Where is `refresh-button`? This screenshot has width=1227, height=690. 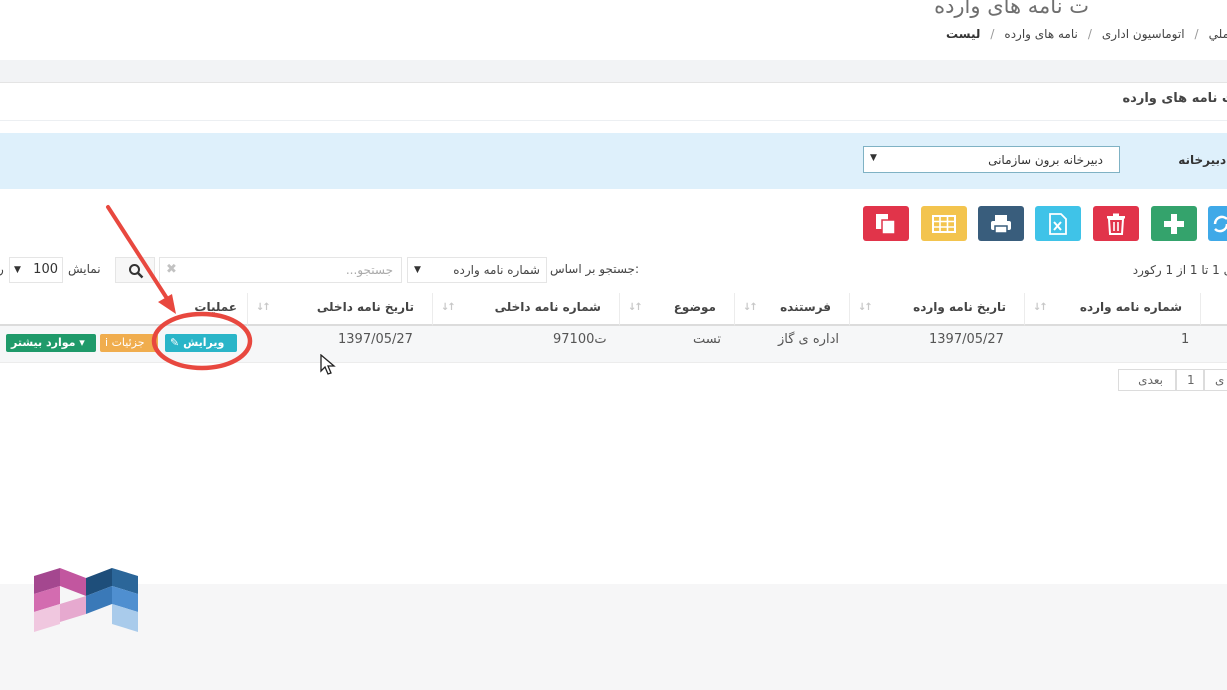
refresh-button is located at coordinates (1217, 223).